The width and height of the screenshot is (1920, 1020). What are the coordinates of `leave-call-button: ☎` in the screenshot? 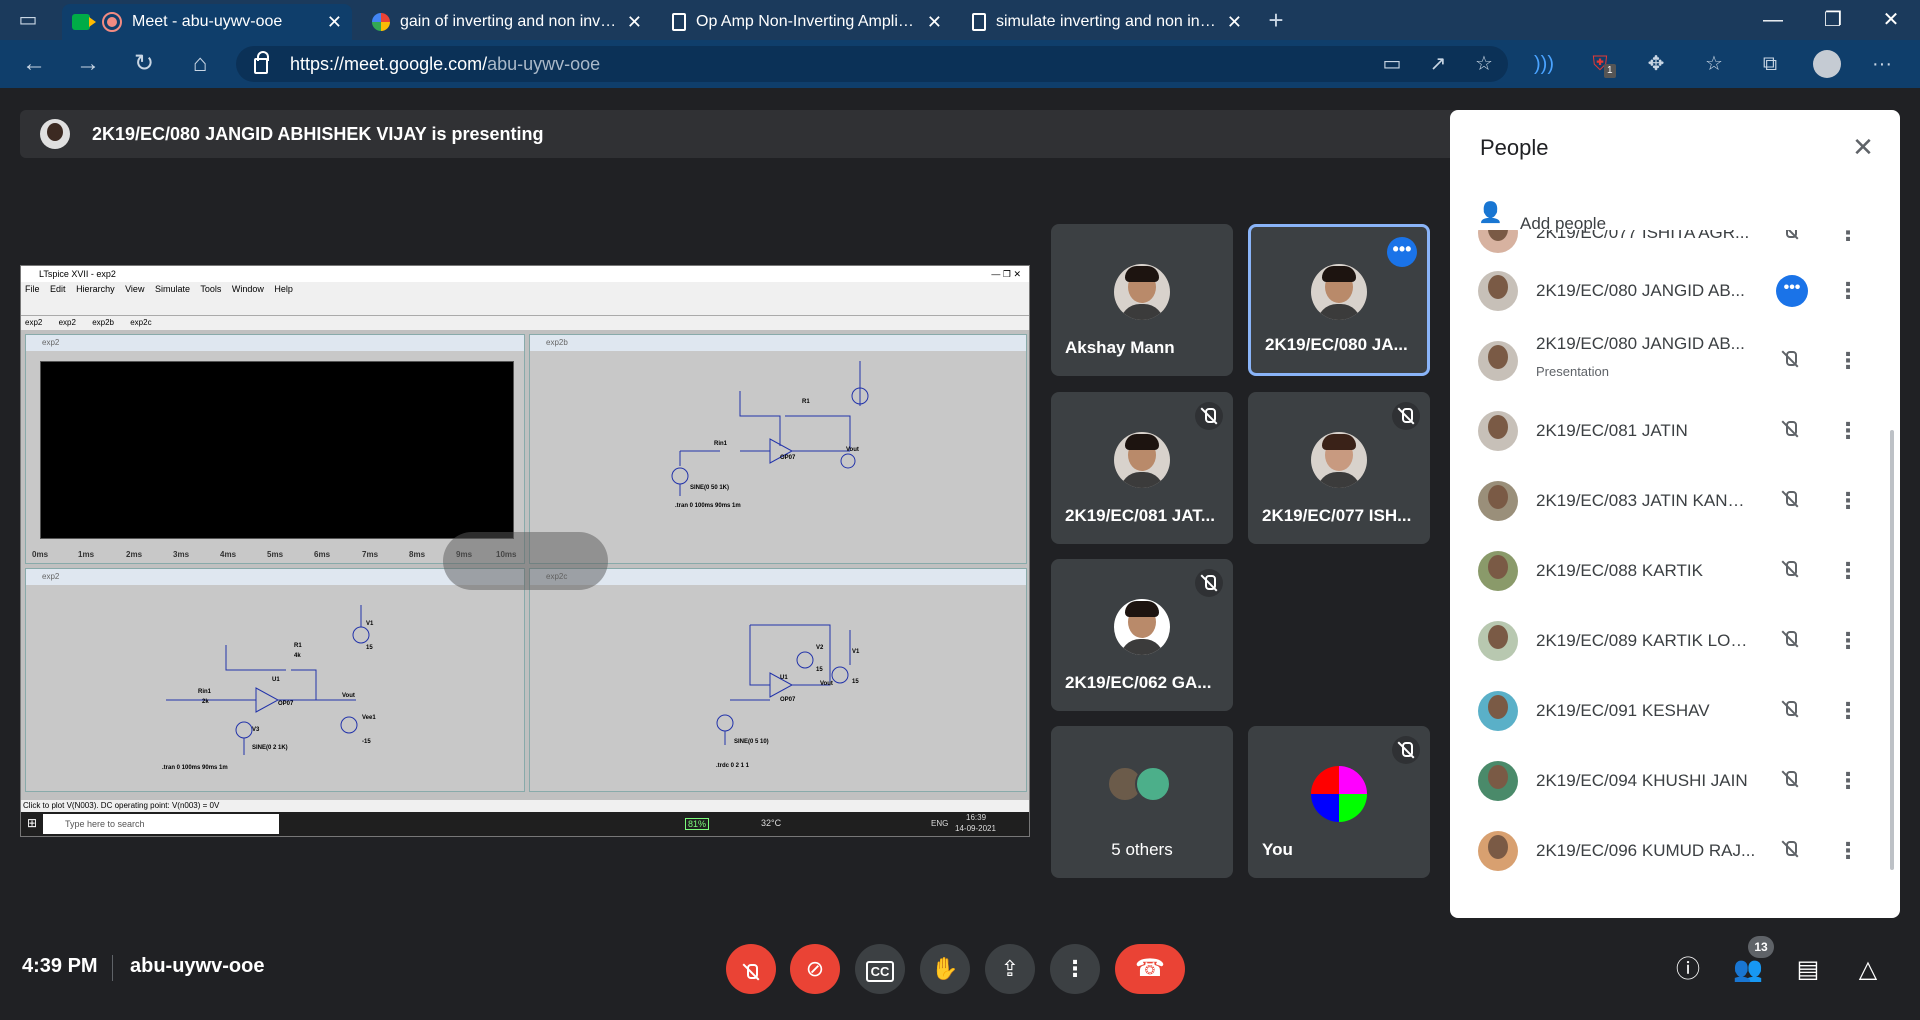 It's located at (1150, 969).